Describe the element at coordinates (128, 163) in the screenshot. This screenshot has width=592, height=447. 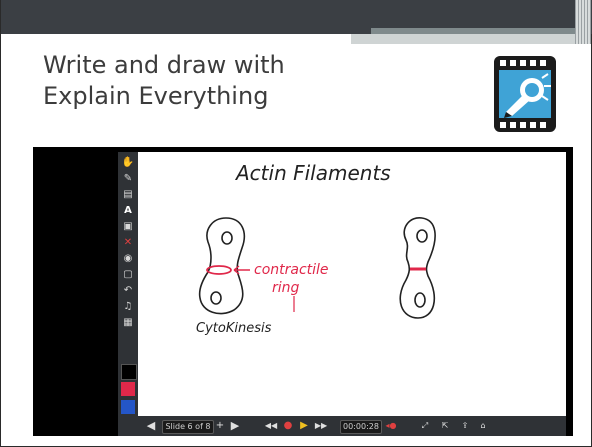
I see `hand-icon: ✋` at that location.